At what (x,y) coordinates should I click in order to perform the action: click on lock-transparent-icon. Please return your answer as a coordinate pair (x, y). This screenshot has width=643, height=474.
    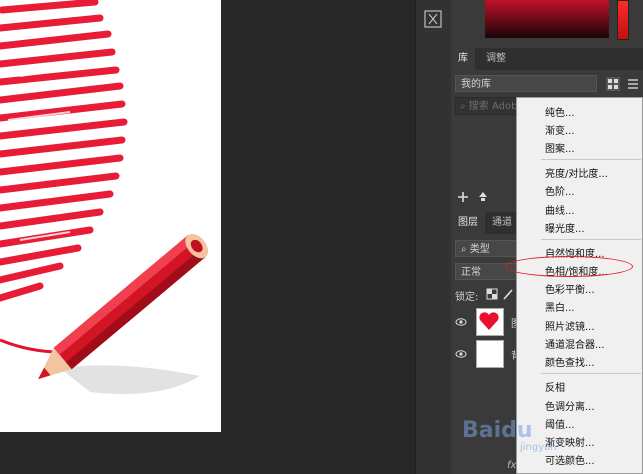
    Looking at the image, I should click on (492, 294).